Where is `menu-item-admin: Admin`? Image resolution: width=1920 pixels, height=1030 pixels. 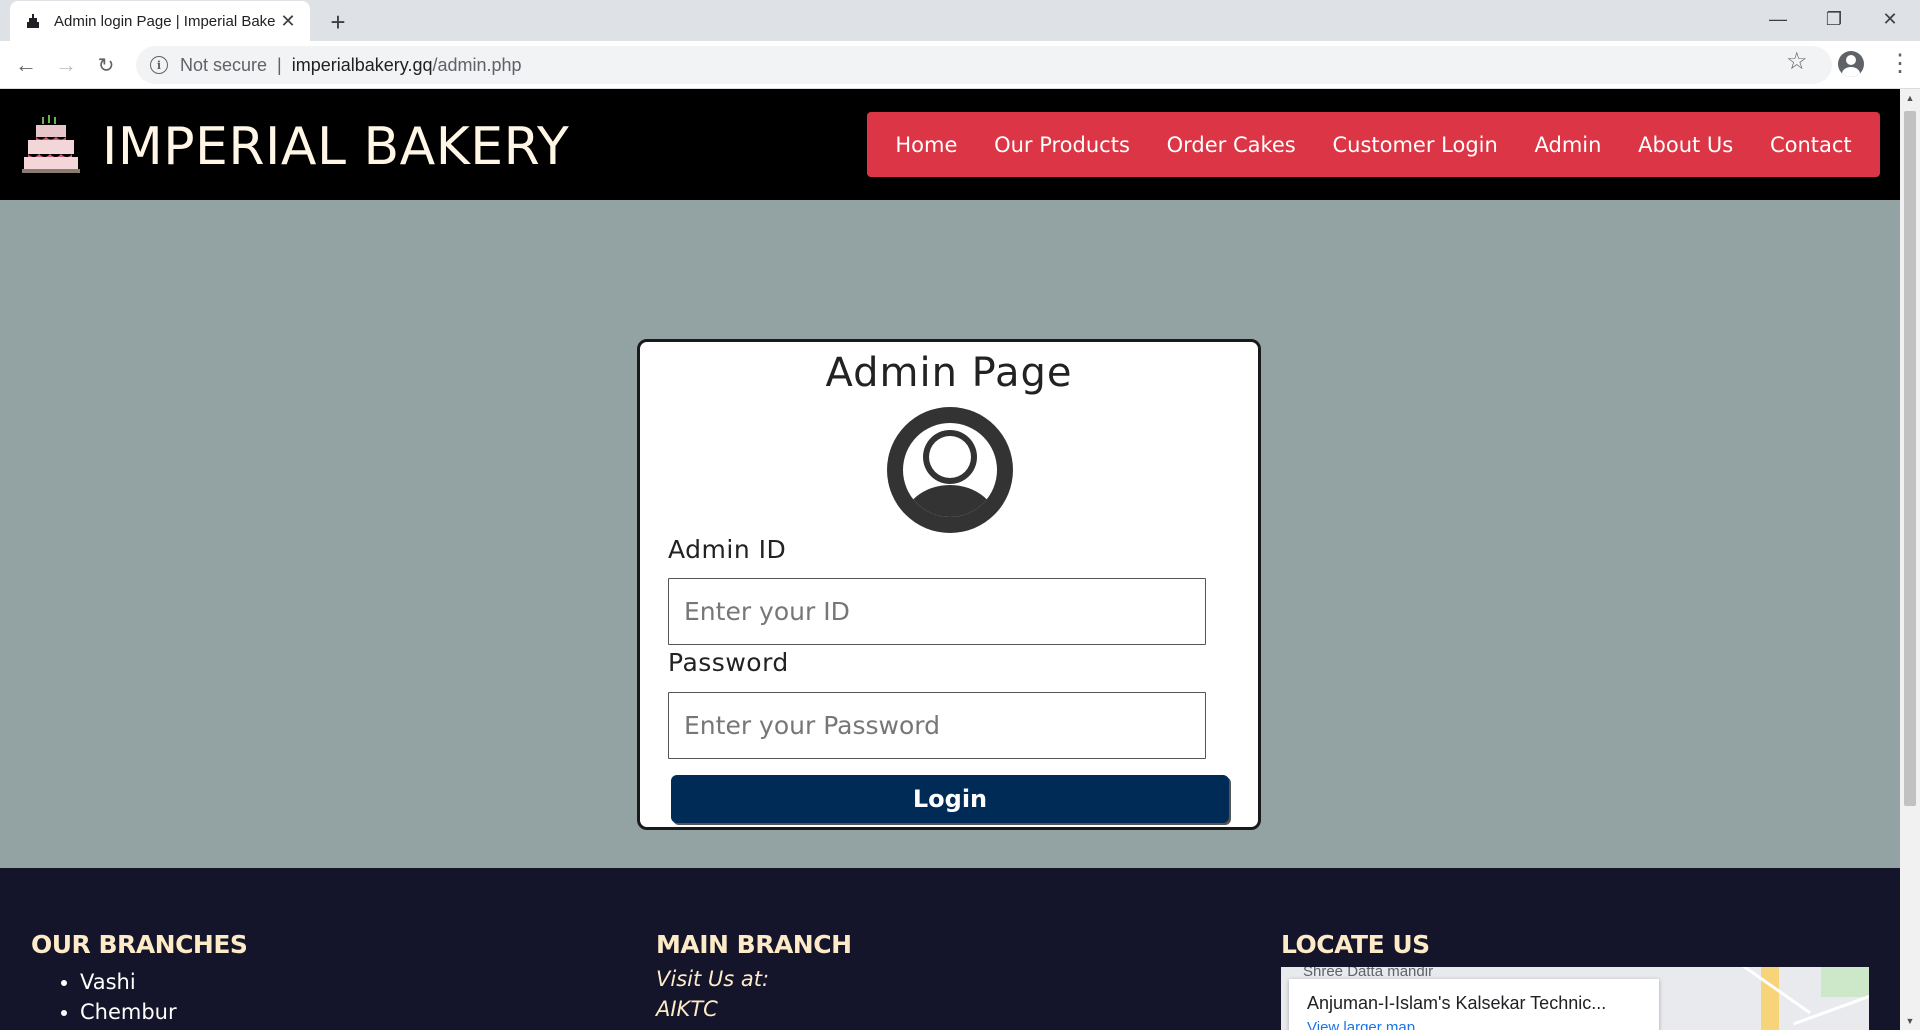 menu-item-admin: Admin is located at coordinates (1568, 145).